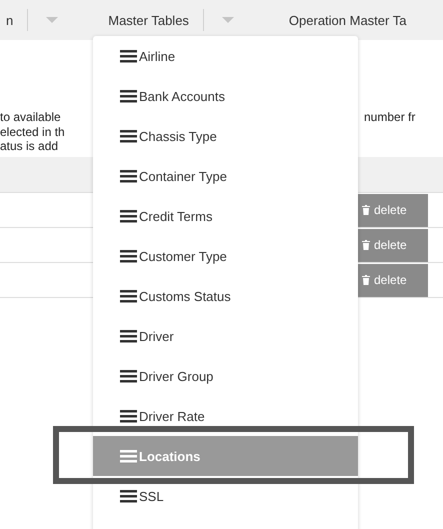  I want to click on nav-menu-item: n, so click(10, 20).